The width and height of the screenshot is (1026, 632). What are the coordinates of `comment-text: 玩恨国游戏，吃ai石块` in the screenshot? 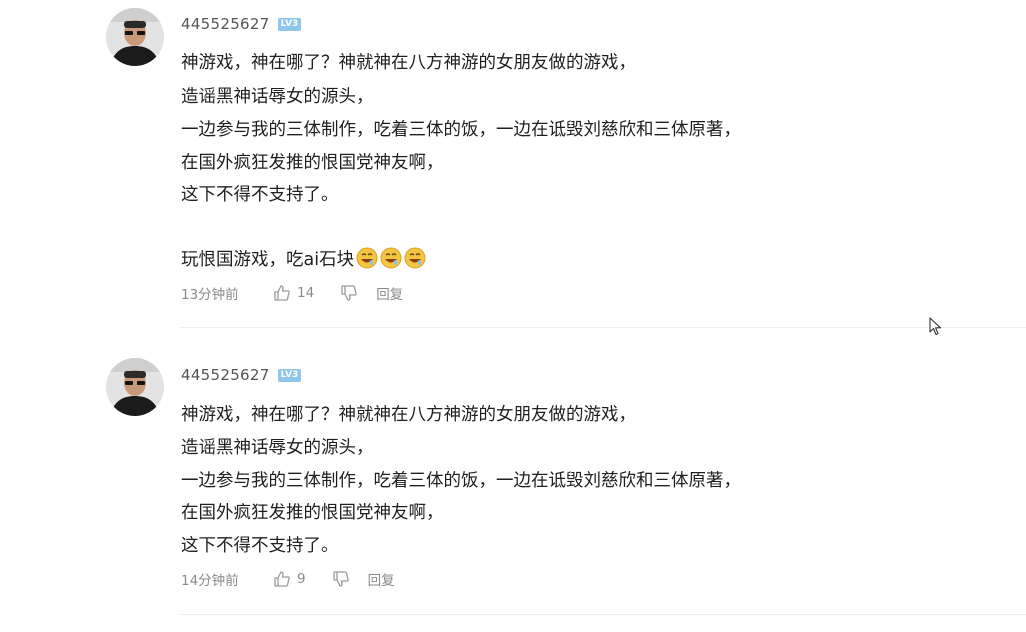 It's located at (268, 260).